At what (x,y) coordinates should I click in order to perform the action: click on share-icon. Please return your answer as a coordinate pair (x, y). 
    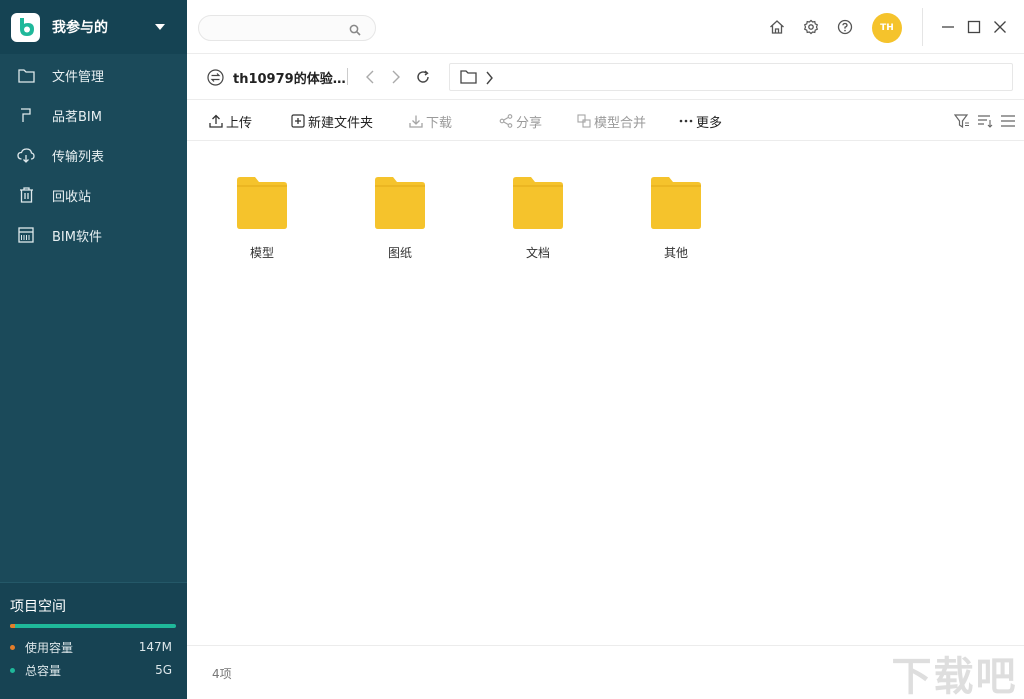
    Looking at the image, I should click on (505, 121).